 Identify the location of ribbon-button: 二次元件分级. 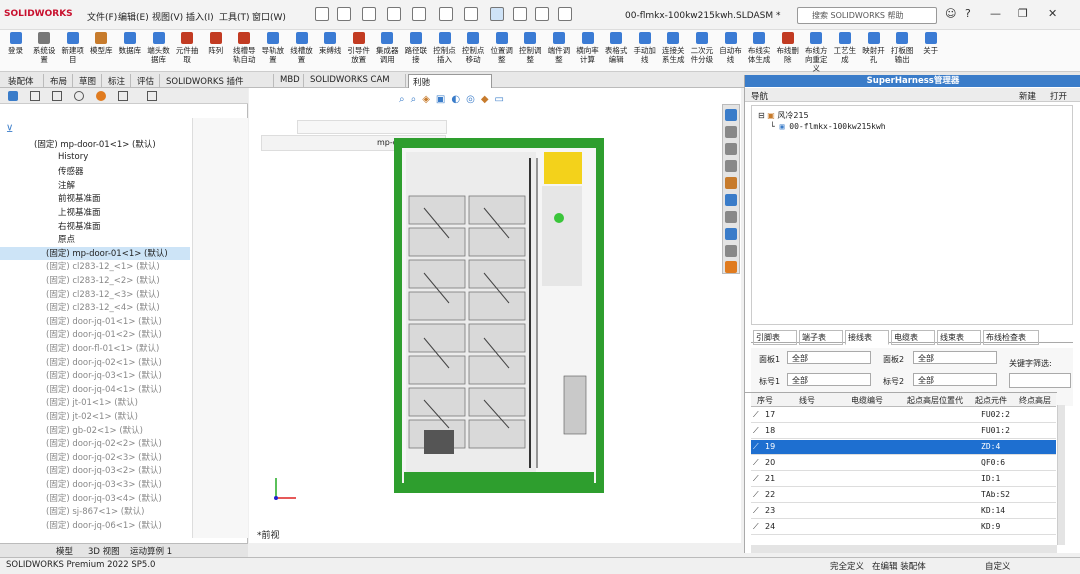
(701, 51).